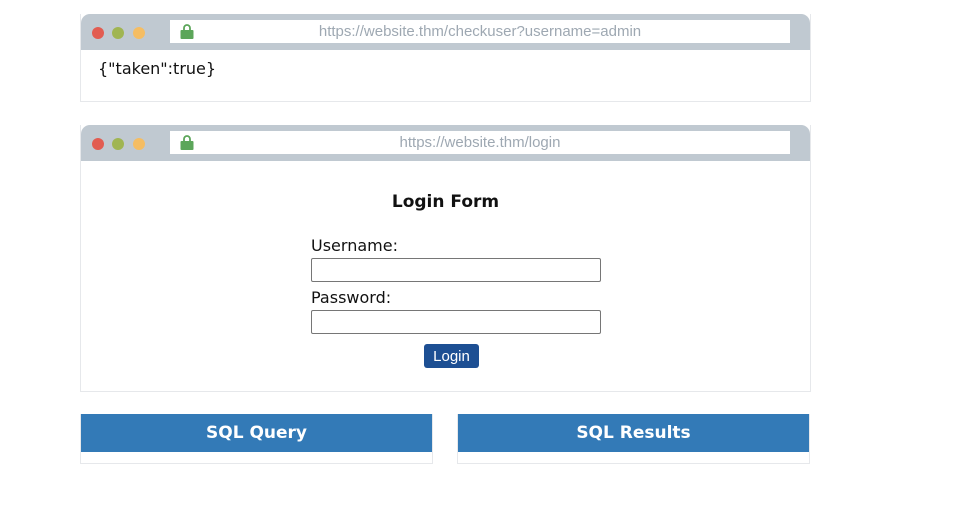 Image resolution: width=978 pixels, height=510 pixels. I want to click on json-response: {"taken":true}, so click(157, 68).